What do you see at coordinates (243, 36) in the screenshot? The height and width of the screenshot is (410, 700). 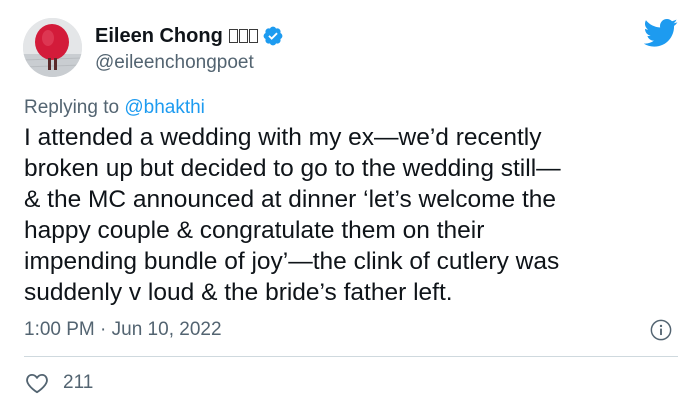 I see `emoji-placeholder-icon` at bounding box center [243, 36].